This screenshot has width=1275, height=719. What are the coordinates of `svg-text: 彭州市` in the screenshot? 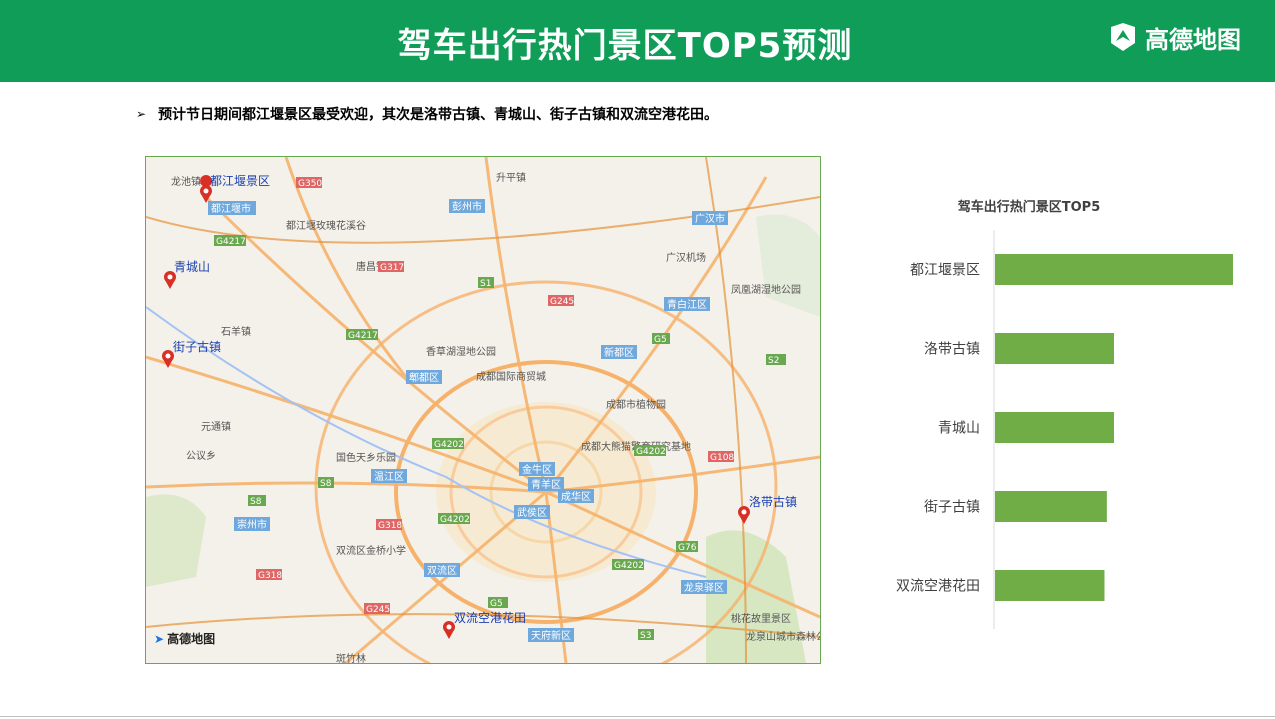 It's located at (467, 206).